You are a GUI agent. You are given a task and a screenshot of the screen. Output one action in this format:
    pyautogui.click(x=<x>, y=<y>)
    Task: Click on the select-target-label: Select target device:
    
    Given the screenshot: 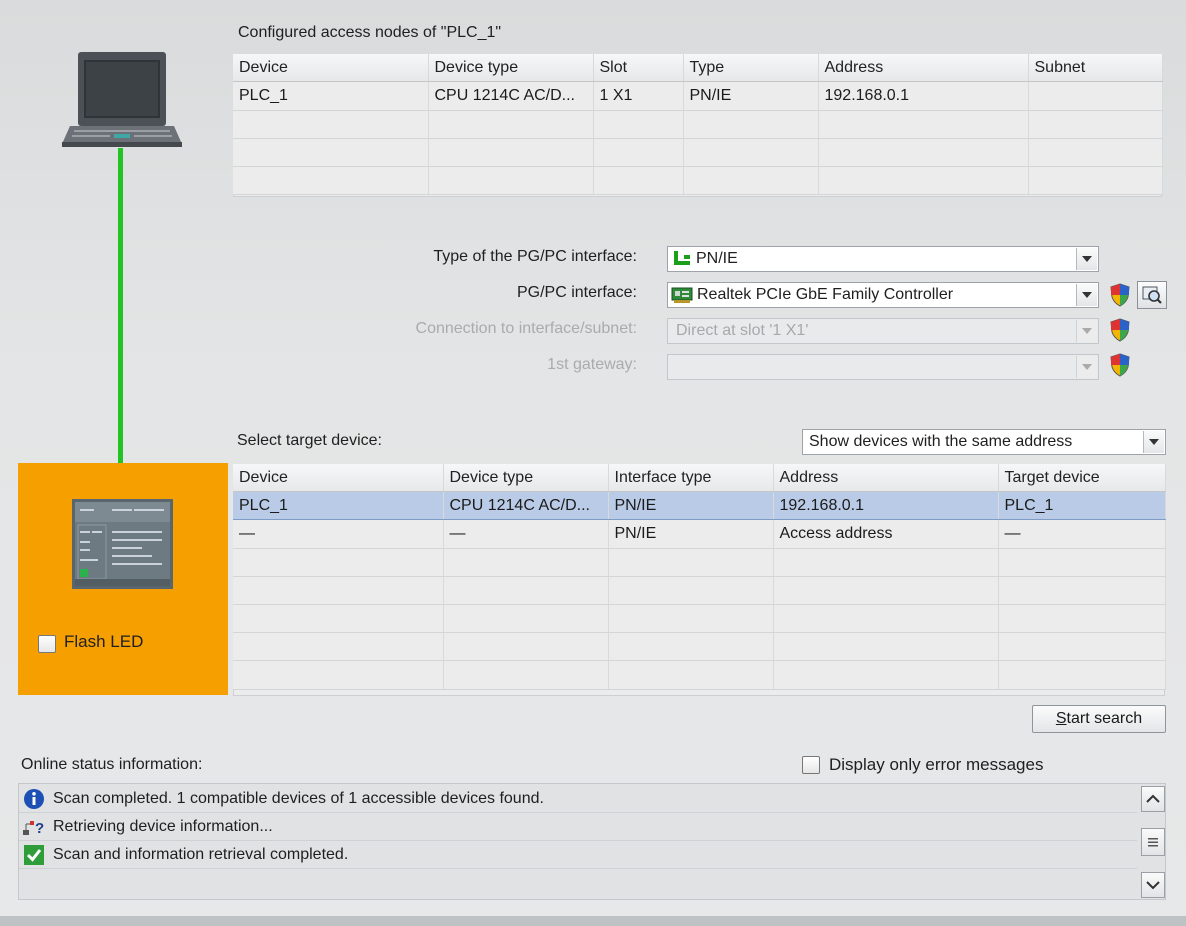 What is the action you would take?
    pyautogui.click(x=309, y=440)
    